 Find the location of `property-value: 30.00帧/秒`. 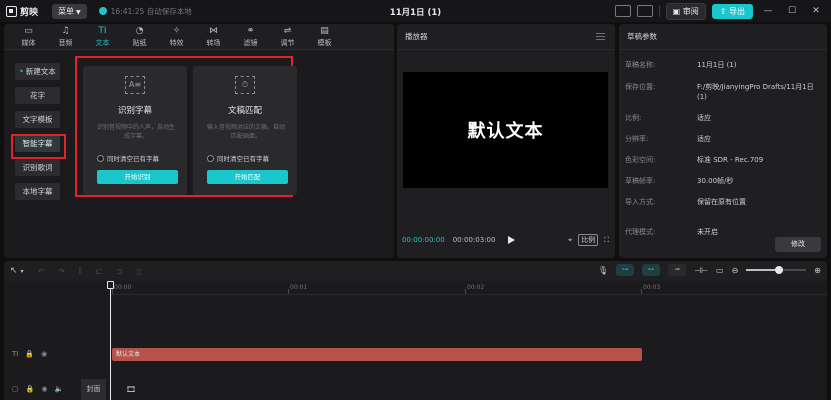

property-value: 30.00帧/秒 is located at coordinates (715, 181).